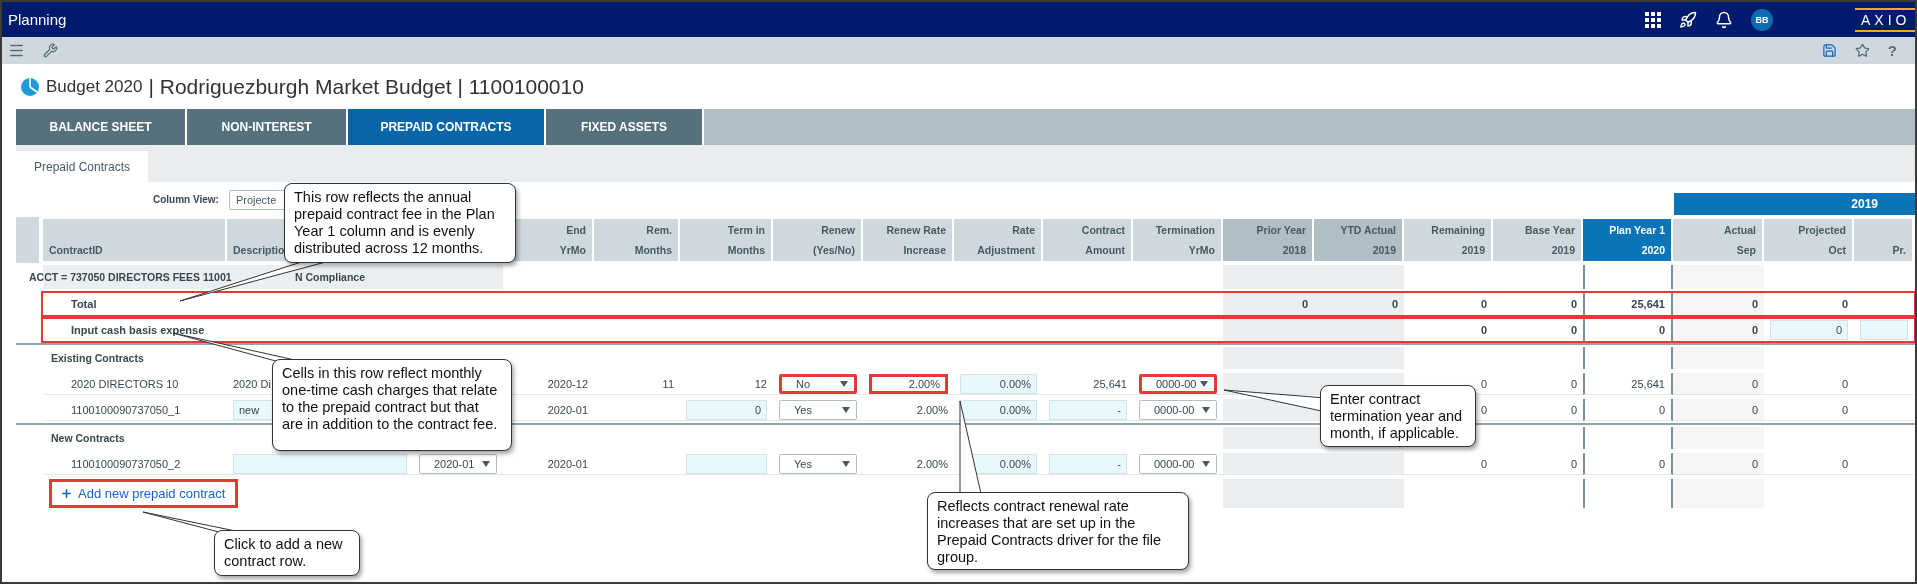 The width and height of the screenshot is (1917, 584). I want to click on star-icon, so click(1862, 50).